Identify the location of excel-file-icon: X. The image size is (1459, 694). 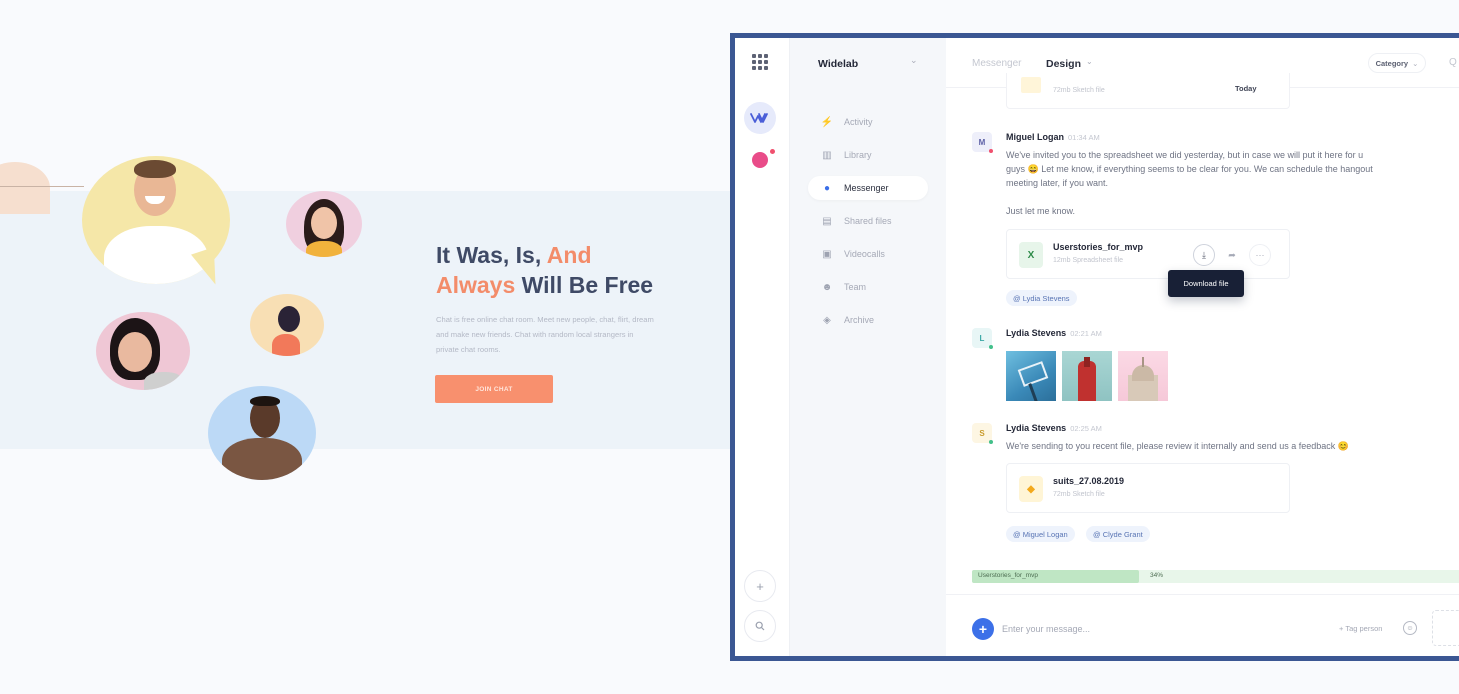
(1031, 255).